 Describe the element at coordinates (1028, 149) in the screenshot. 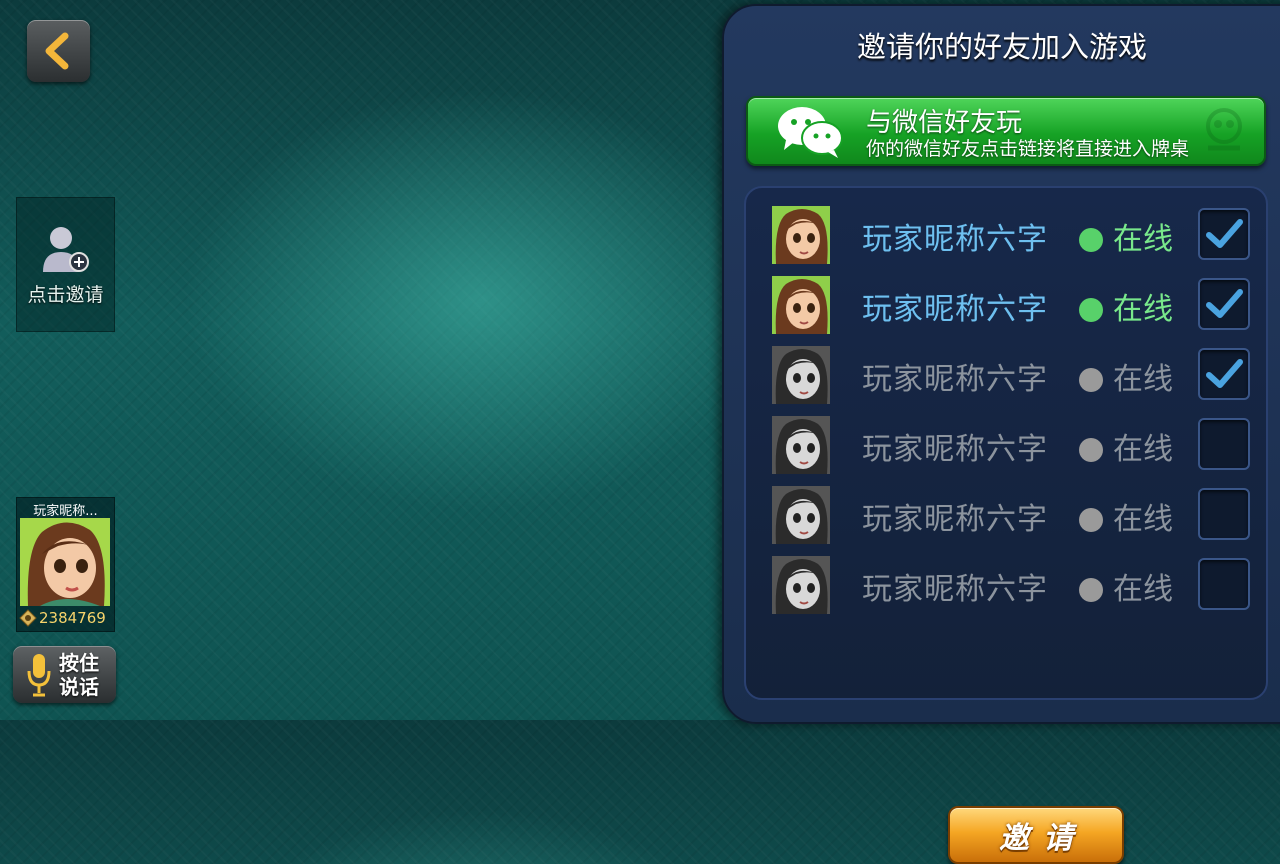

I see `wechat-button-subtitle: 你的微信好友点击链接将直接进入牌桌` at that location.